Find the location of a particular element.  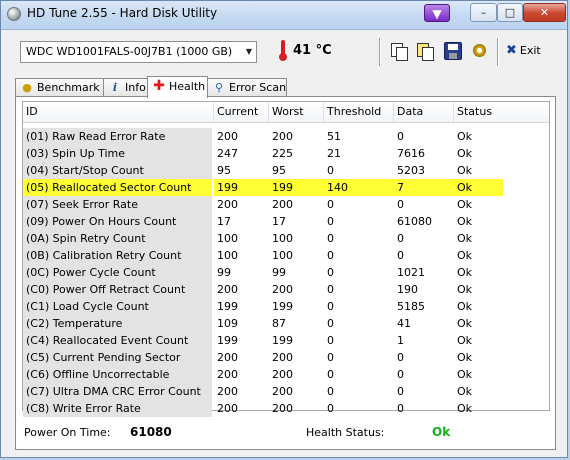

table-row: (09) Power On Hours Count 17 17 0 61080 Ok is located at coordinates (286, 221).